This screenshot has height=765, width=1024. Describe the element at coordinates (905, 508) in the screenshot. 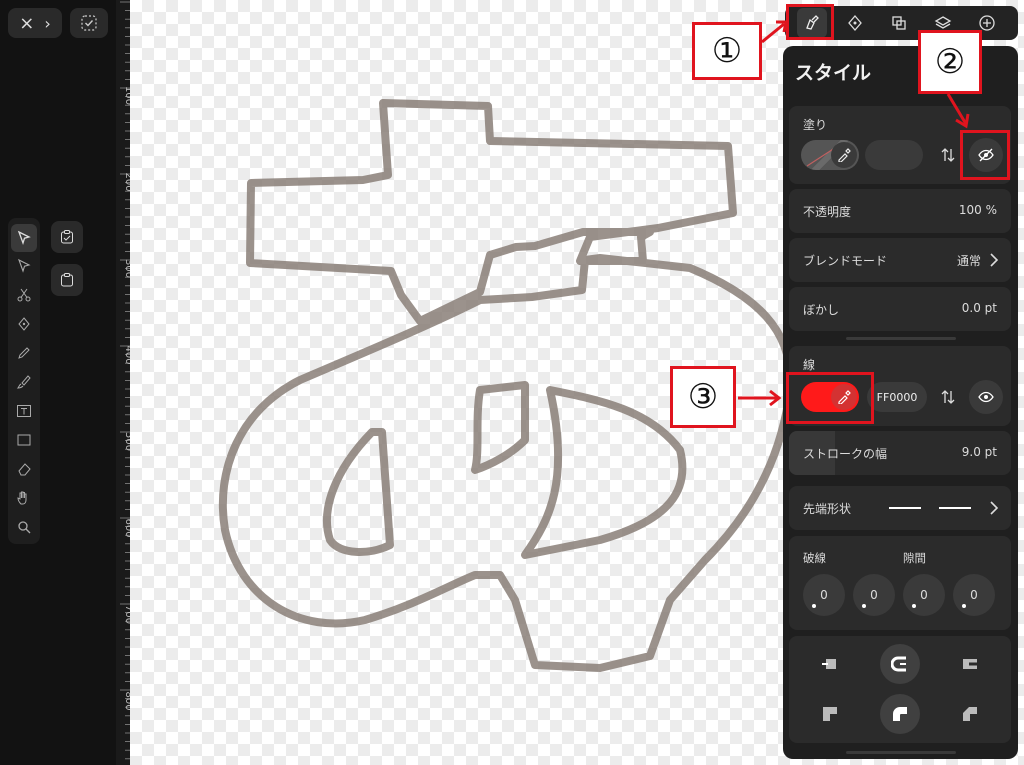

I see `cap-start-line` at that location.